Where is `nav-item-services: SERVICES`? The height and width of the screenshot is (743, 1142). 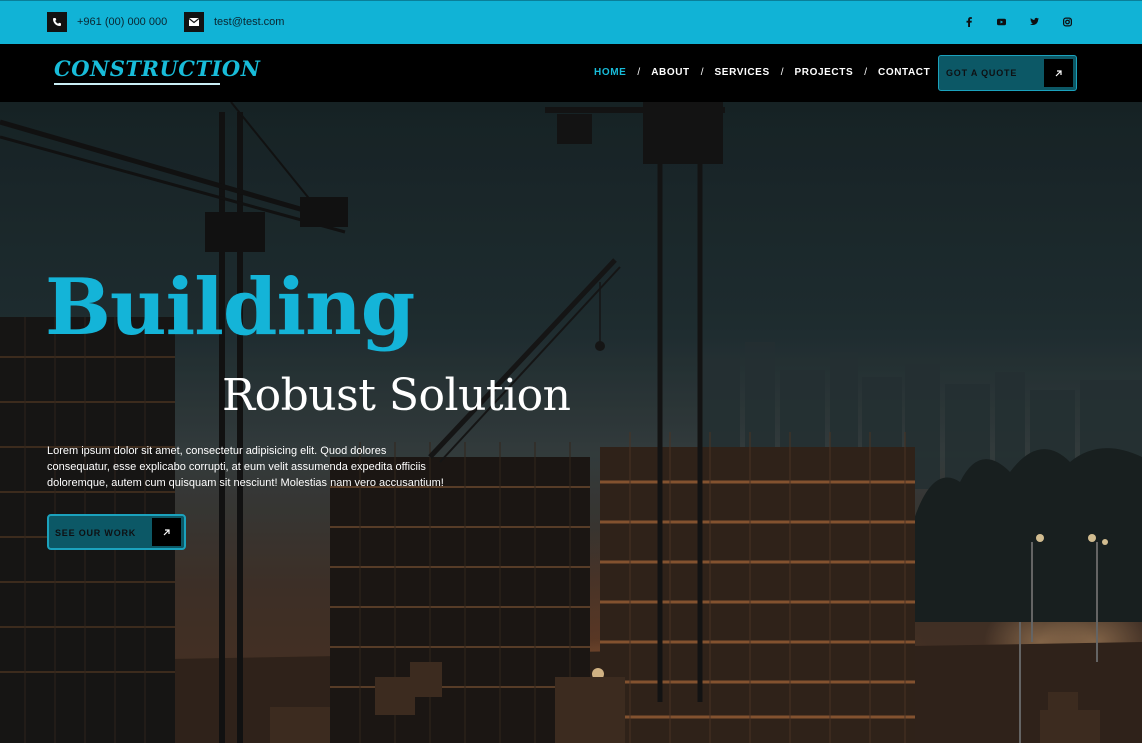 nav-item-services: SERVICES is located at coordinates (742, 72).